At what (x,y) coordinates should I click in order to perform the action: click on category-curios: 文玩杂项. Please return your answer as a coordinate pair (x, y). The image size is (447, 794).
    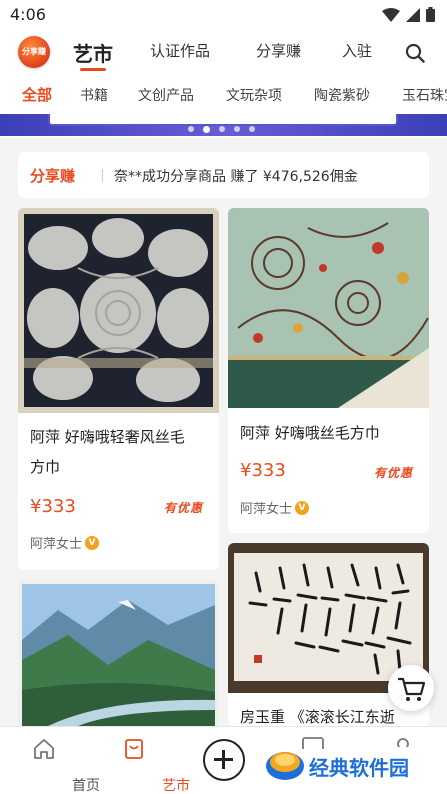
    Looking at the image, I should click on (254, 95).